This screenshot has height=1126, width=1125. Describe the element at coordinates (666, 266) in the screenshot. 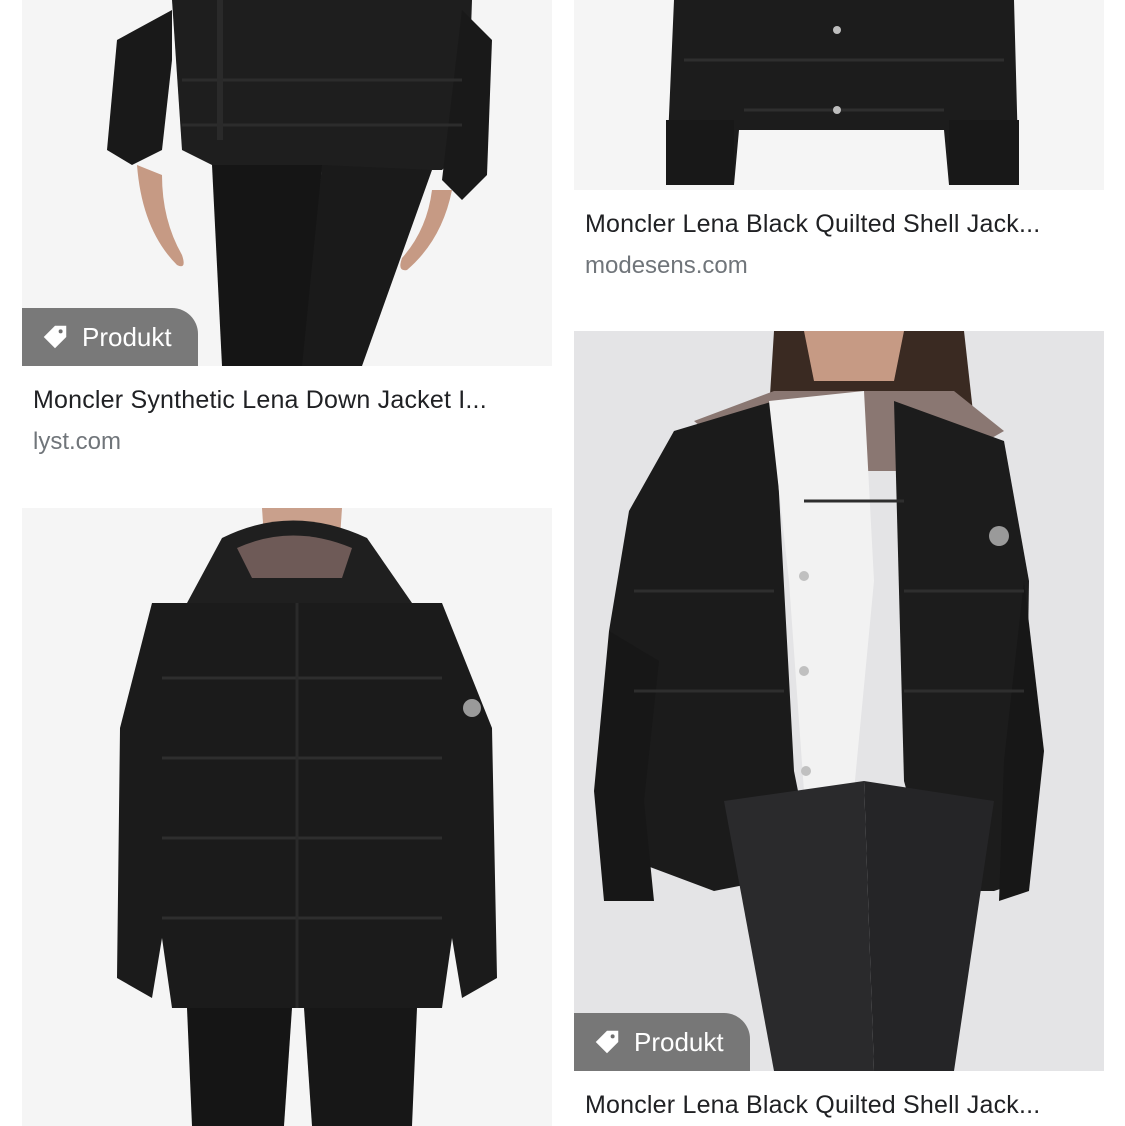

I see `result-source: modesens.com` at that location.